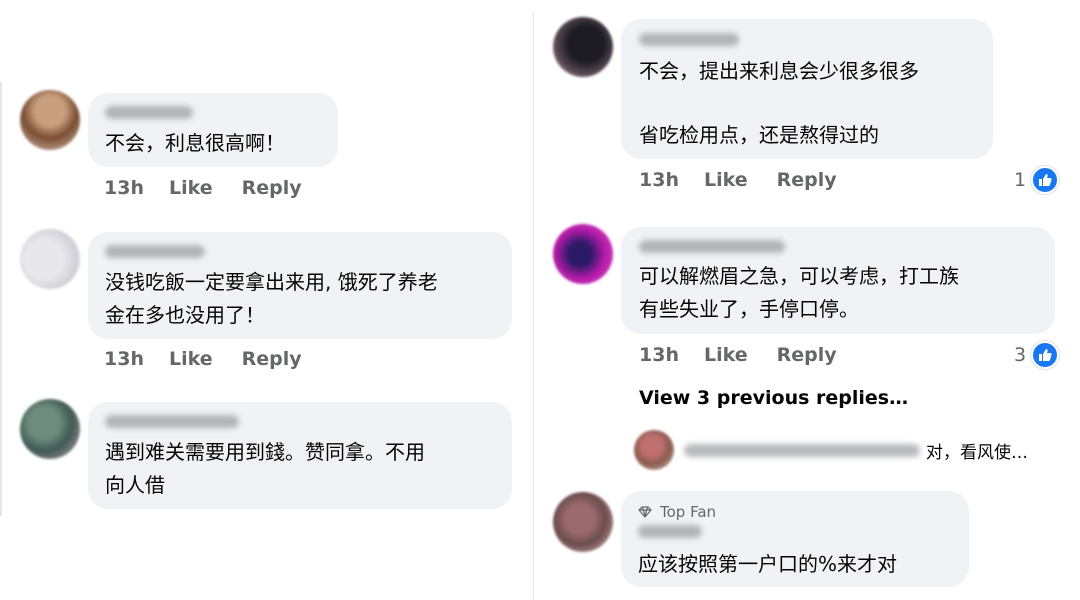 The width and height of the screenshot is (1080, 600). Describe the element at coordinates (795, 539) in the screenshot. I see `comment-bubble: Top Fan 应该按照第一户口的%来才对` at that location.